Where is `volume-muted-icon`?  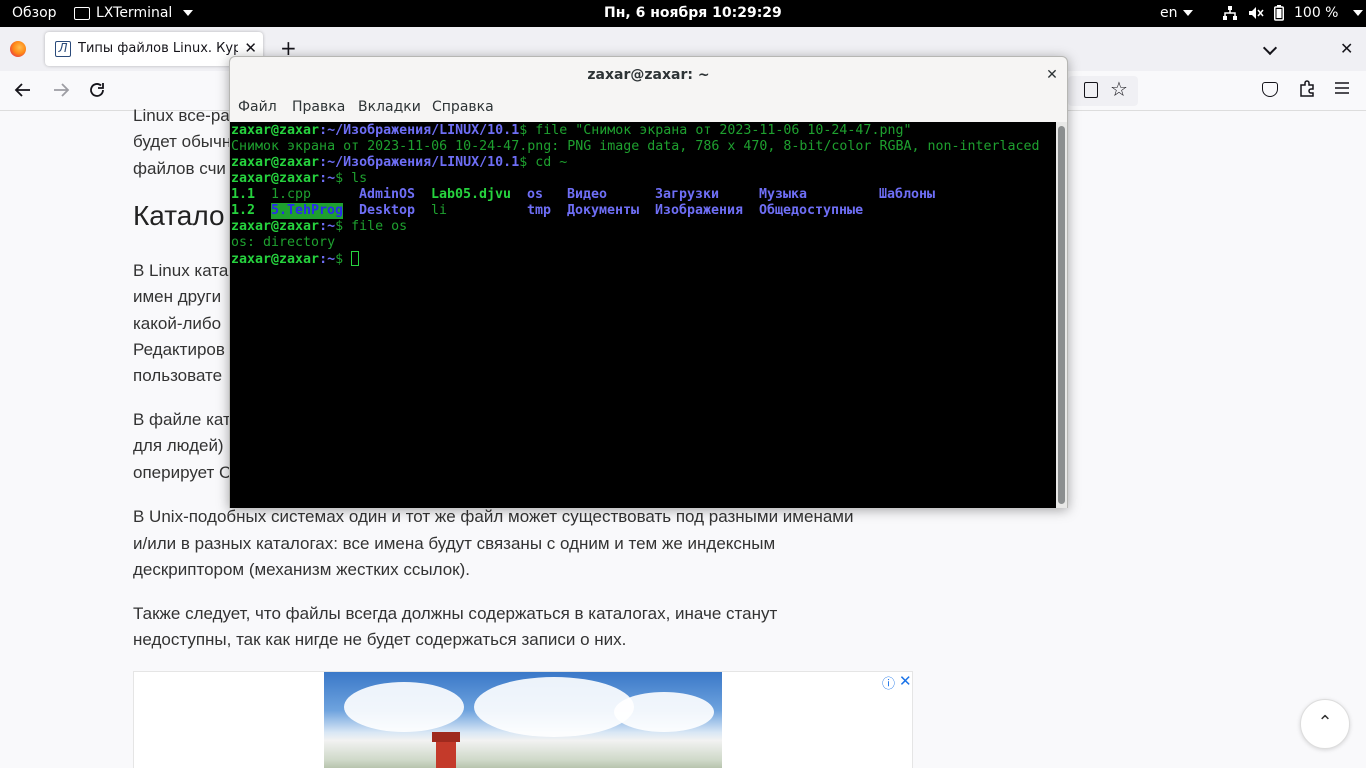 volume-muted-icon is located at coordinates (1256, 13).